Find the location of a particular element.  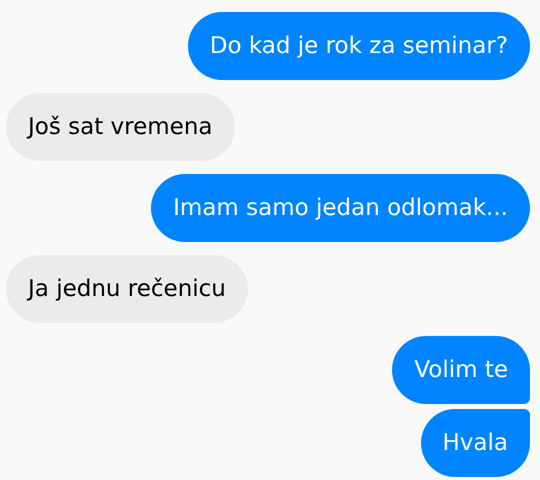

received-message: Ja jednu rečenicu is located at coordinates (127, 289).